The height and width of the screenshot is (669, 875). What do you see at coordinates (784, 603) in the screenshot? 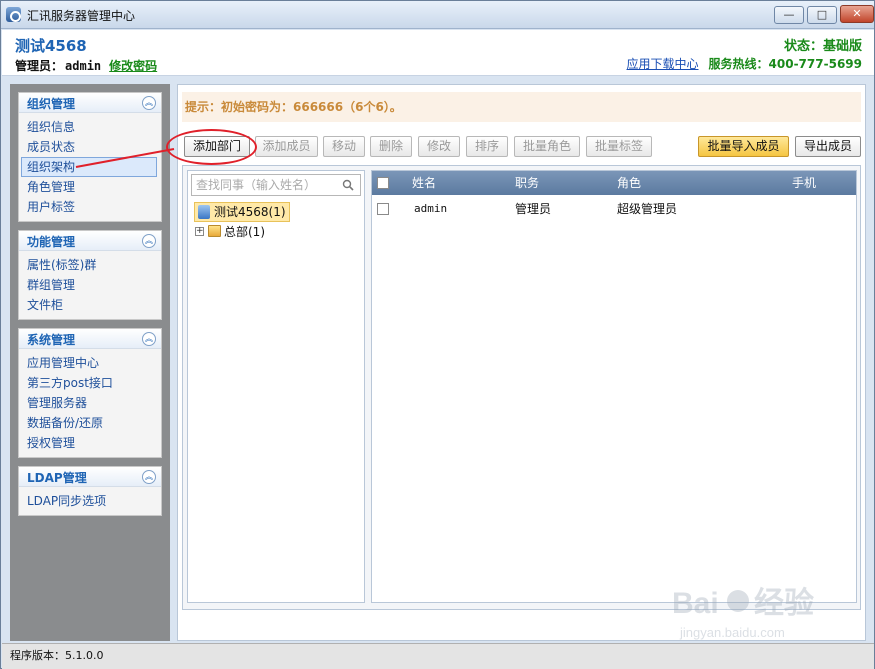
I see `svg-text: 经验` at bounding box center [784, 603].